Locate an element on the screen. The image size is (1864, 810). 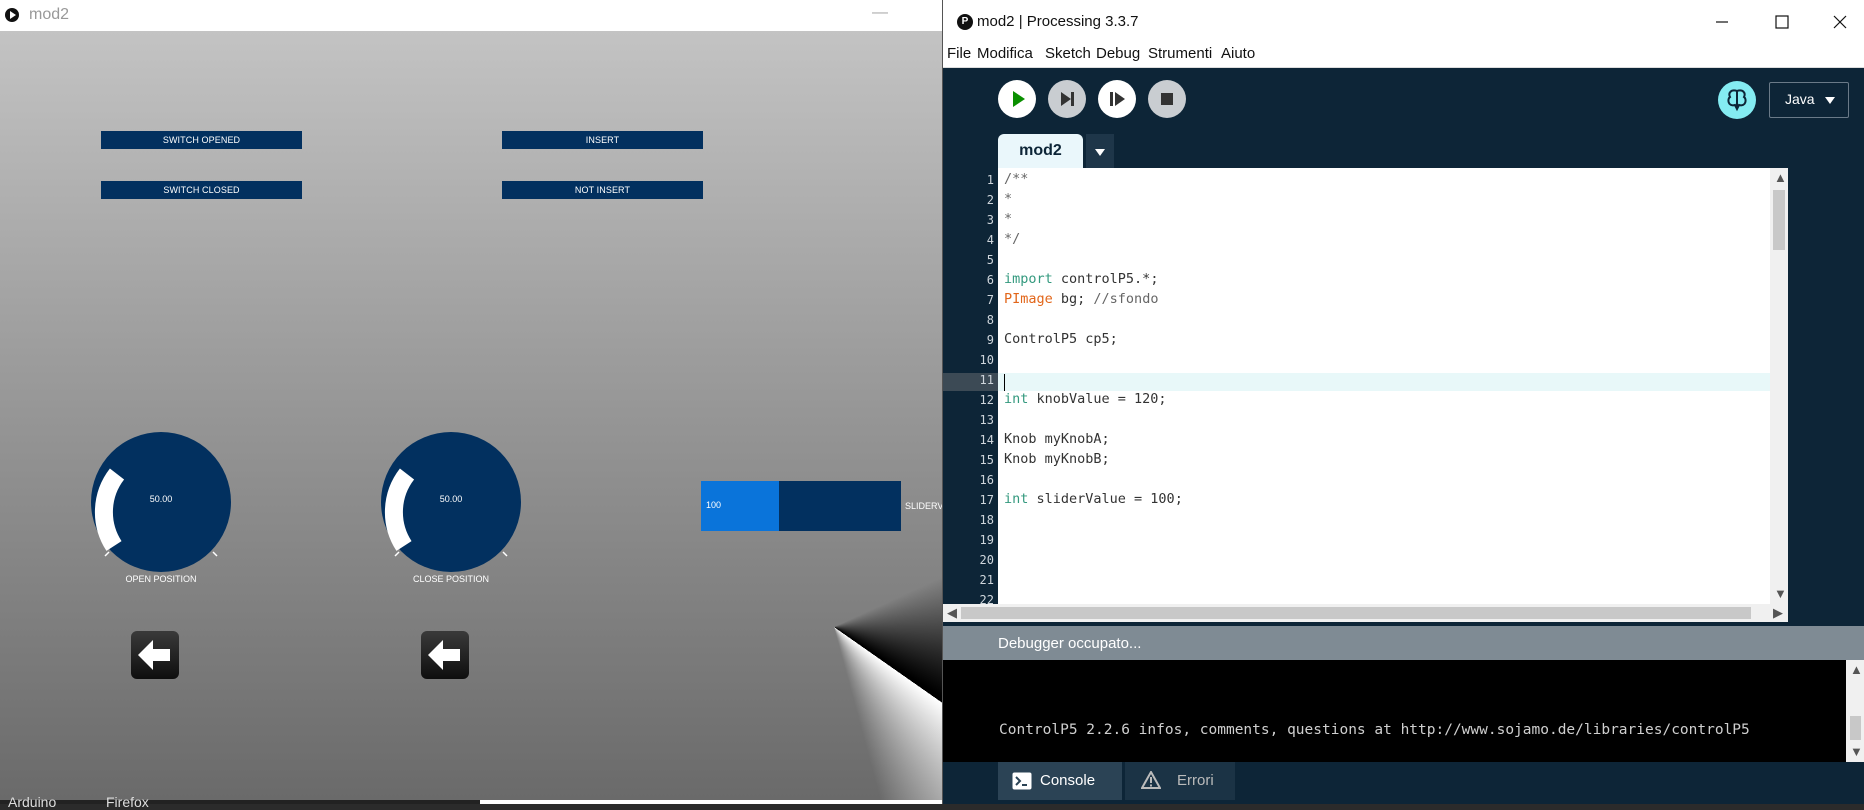
text-caret is located at coordinates (1004, 382).